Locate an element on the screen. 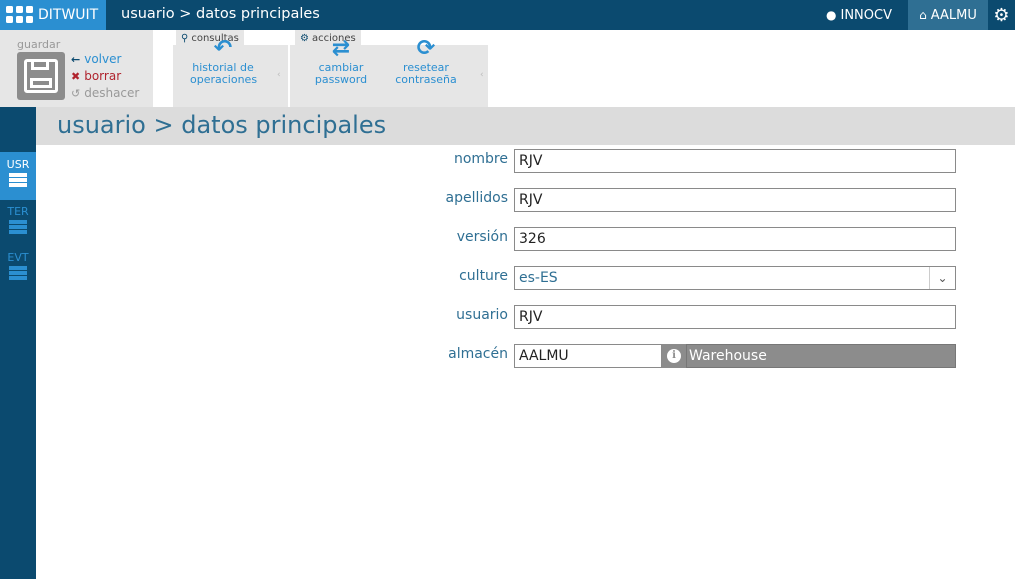  save-group: guardar ← volver ✖ borrar ↺ deshacer is located at coordinates (76, 68).